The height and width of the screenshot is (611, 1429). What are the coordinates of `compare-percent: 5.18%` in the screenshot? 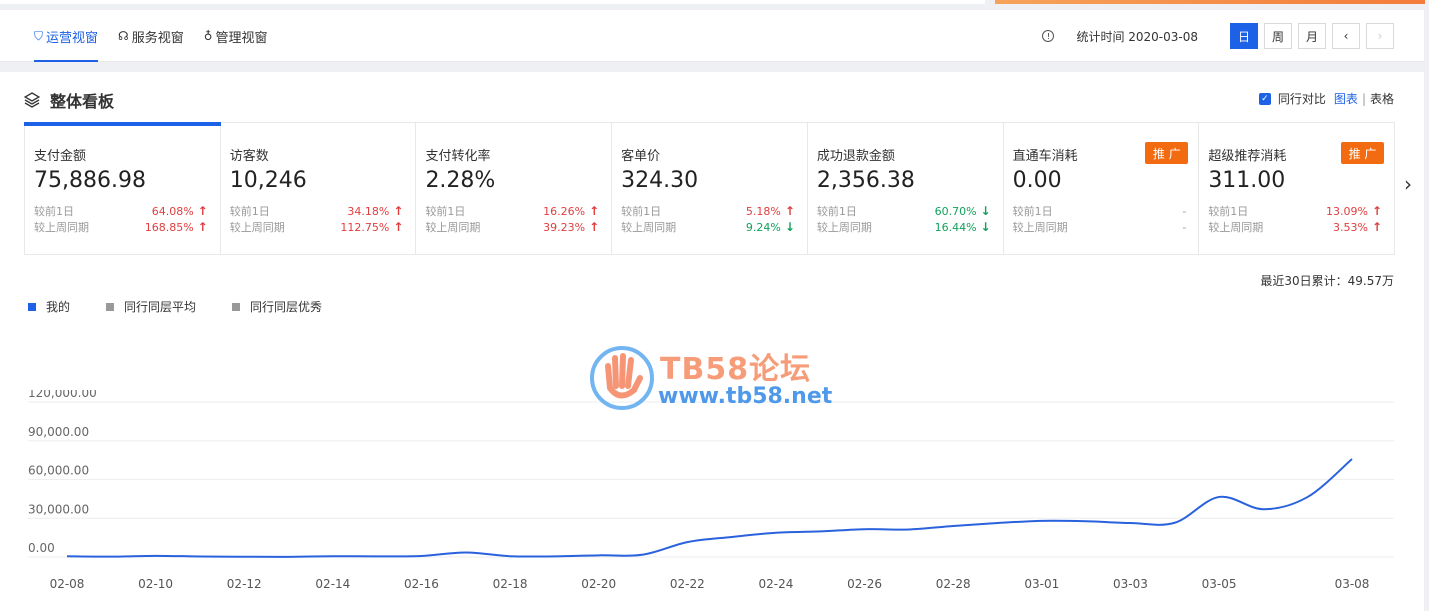 It's located at (763, 211).